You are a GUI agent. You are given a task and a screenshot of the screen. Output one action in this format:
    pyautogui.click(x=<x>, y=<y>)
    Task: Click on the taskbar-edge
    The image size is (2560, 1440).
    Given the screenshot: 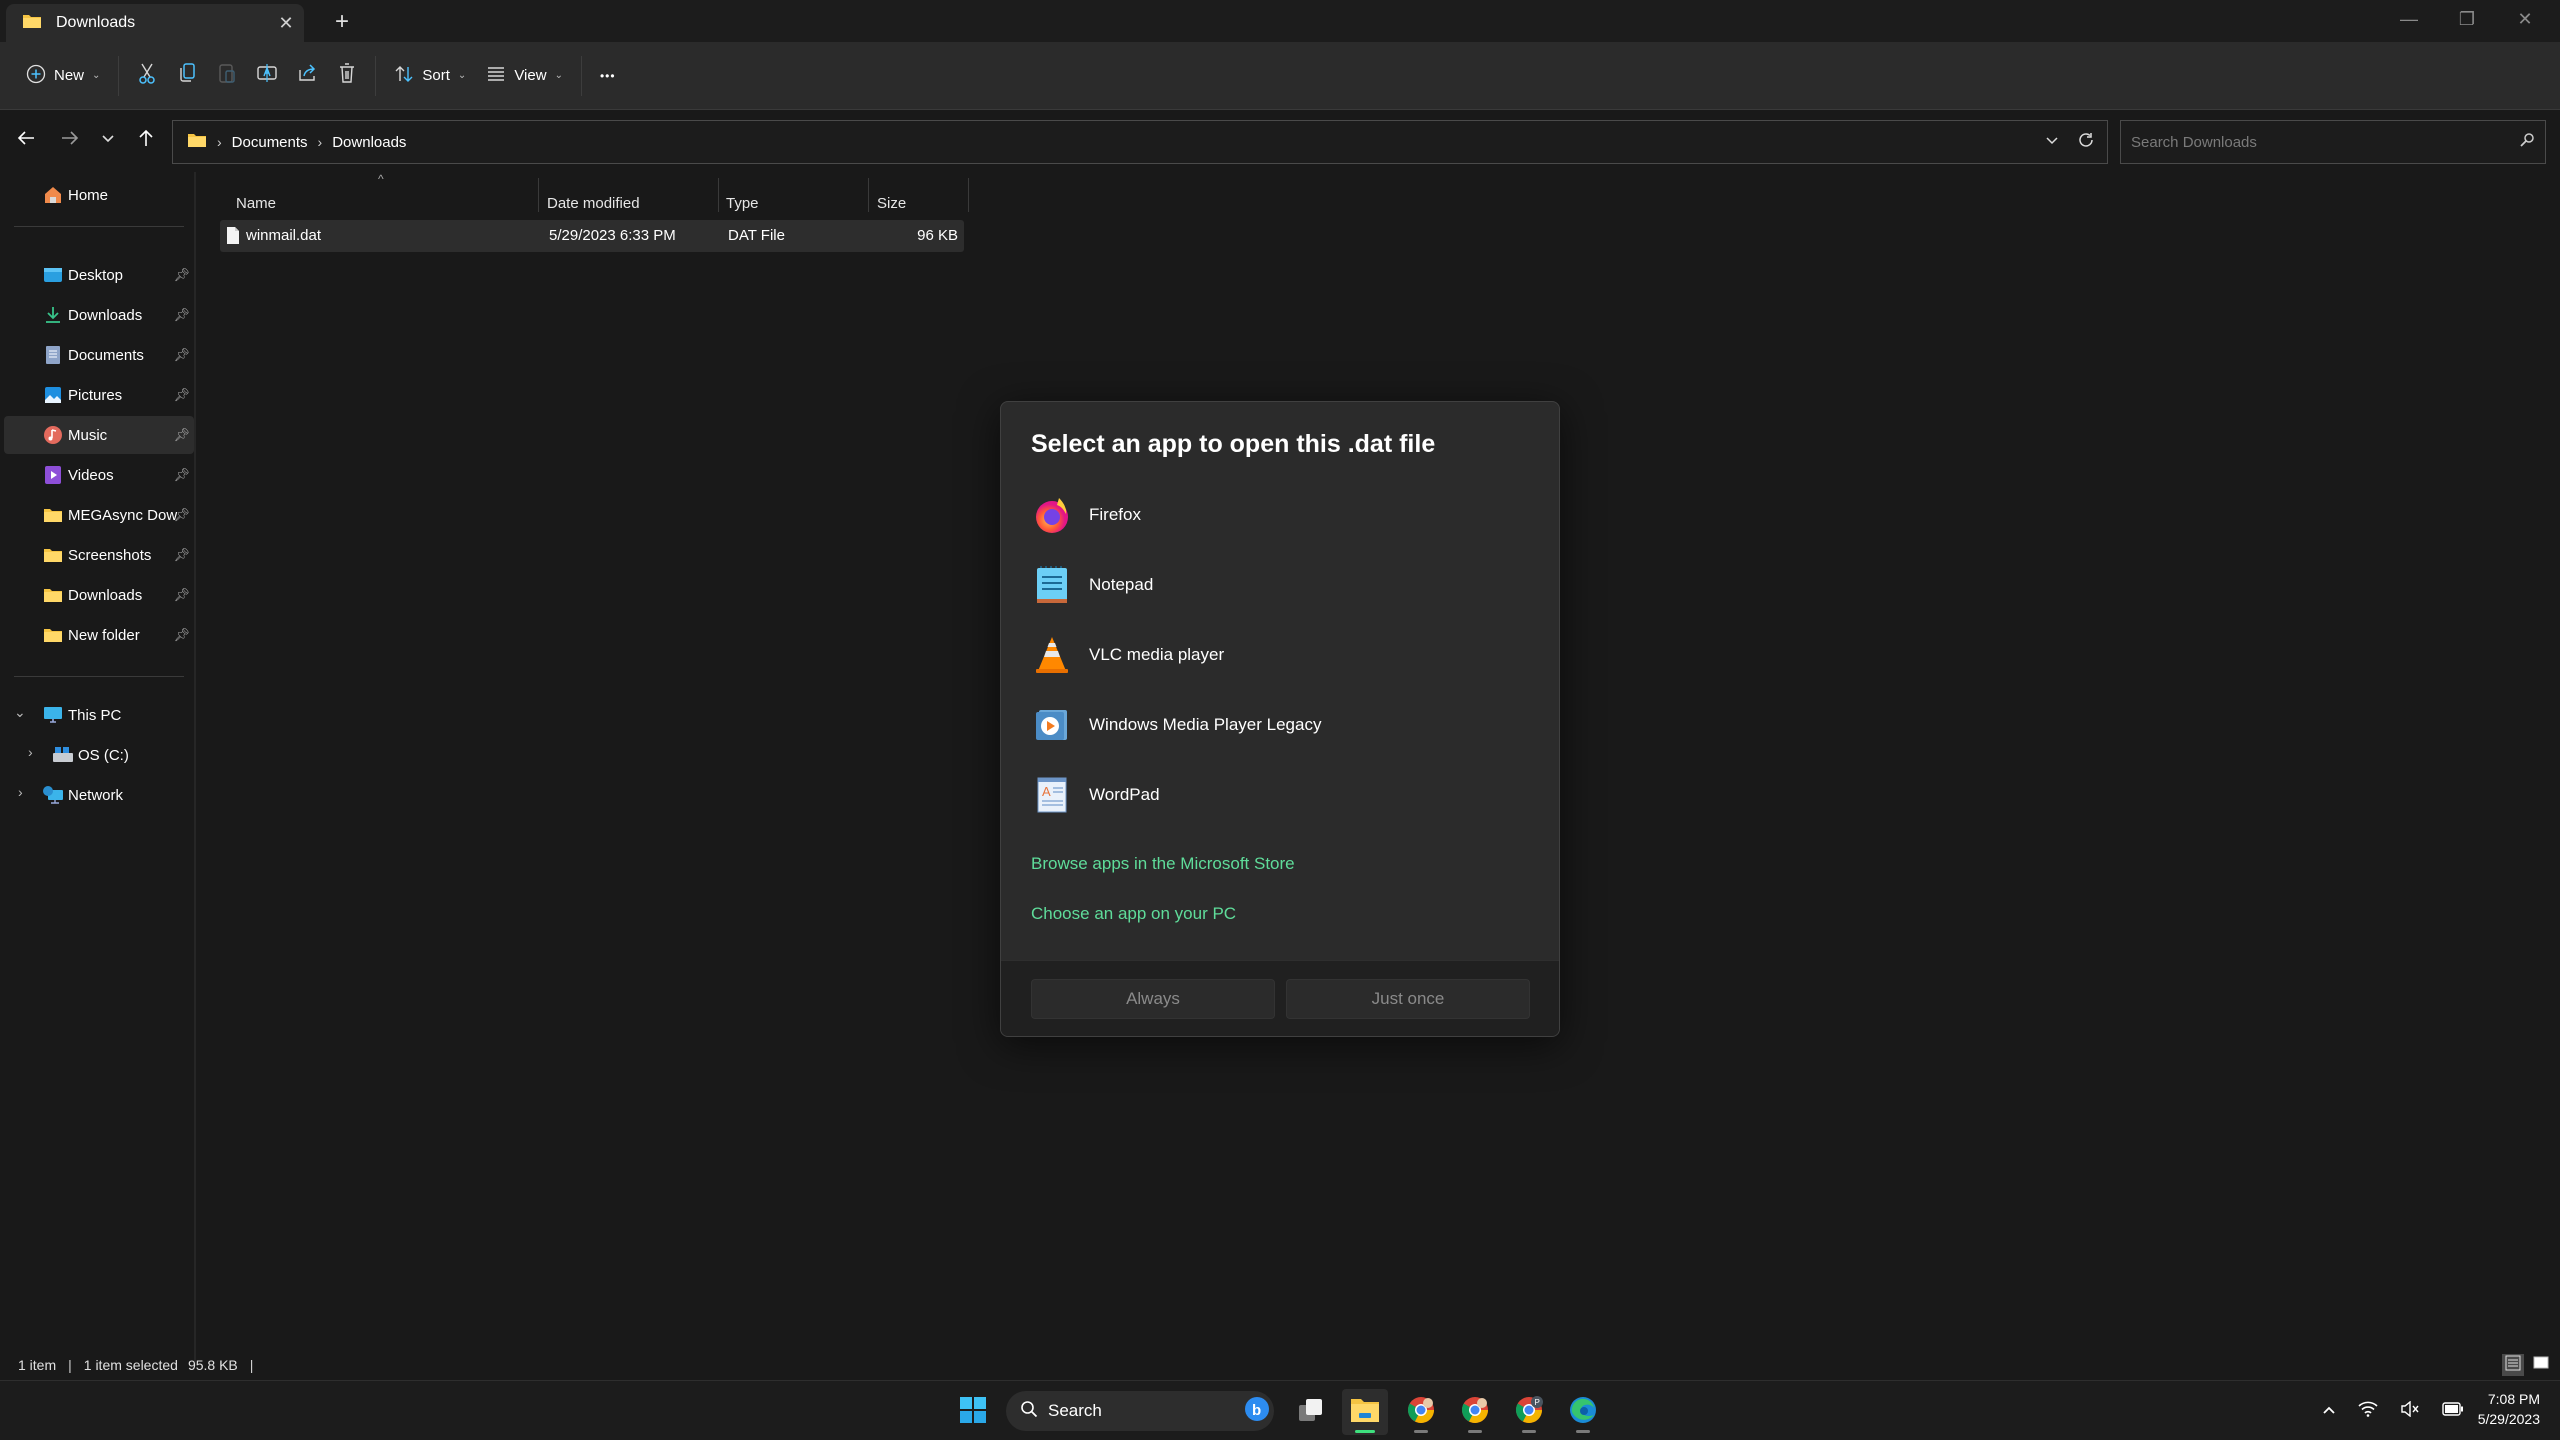 What is the action you would take?
    pyautogui.click(x=1583, y=1412)
    